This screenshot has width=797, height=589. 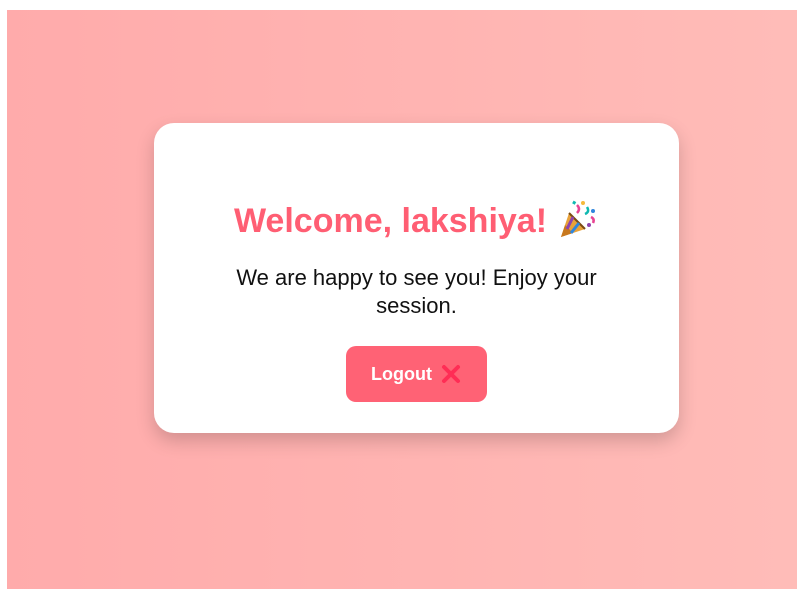 I want to click on welcome-heading: Welcome, lakshiya!, so click(x=416, y=221).